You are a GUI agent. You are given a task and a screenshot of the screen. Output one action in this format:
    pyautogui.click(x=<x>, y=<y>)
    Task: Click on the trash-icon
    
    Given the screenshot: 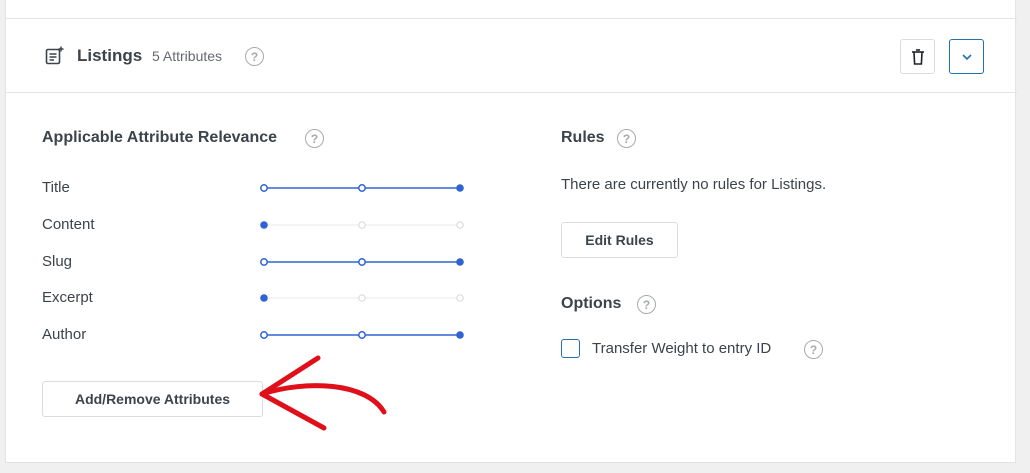 What is the action you would take?
    pyautogui.click(x=917, y=56)
    